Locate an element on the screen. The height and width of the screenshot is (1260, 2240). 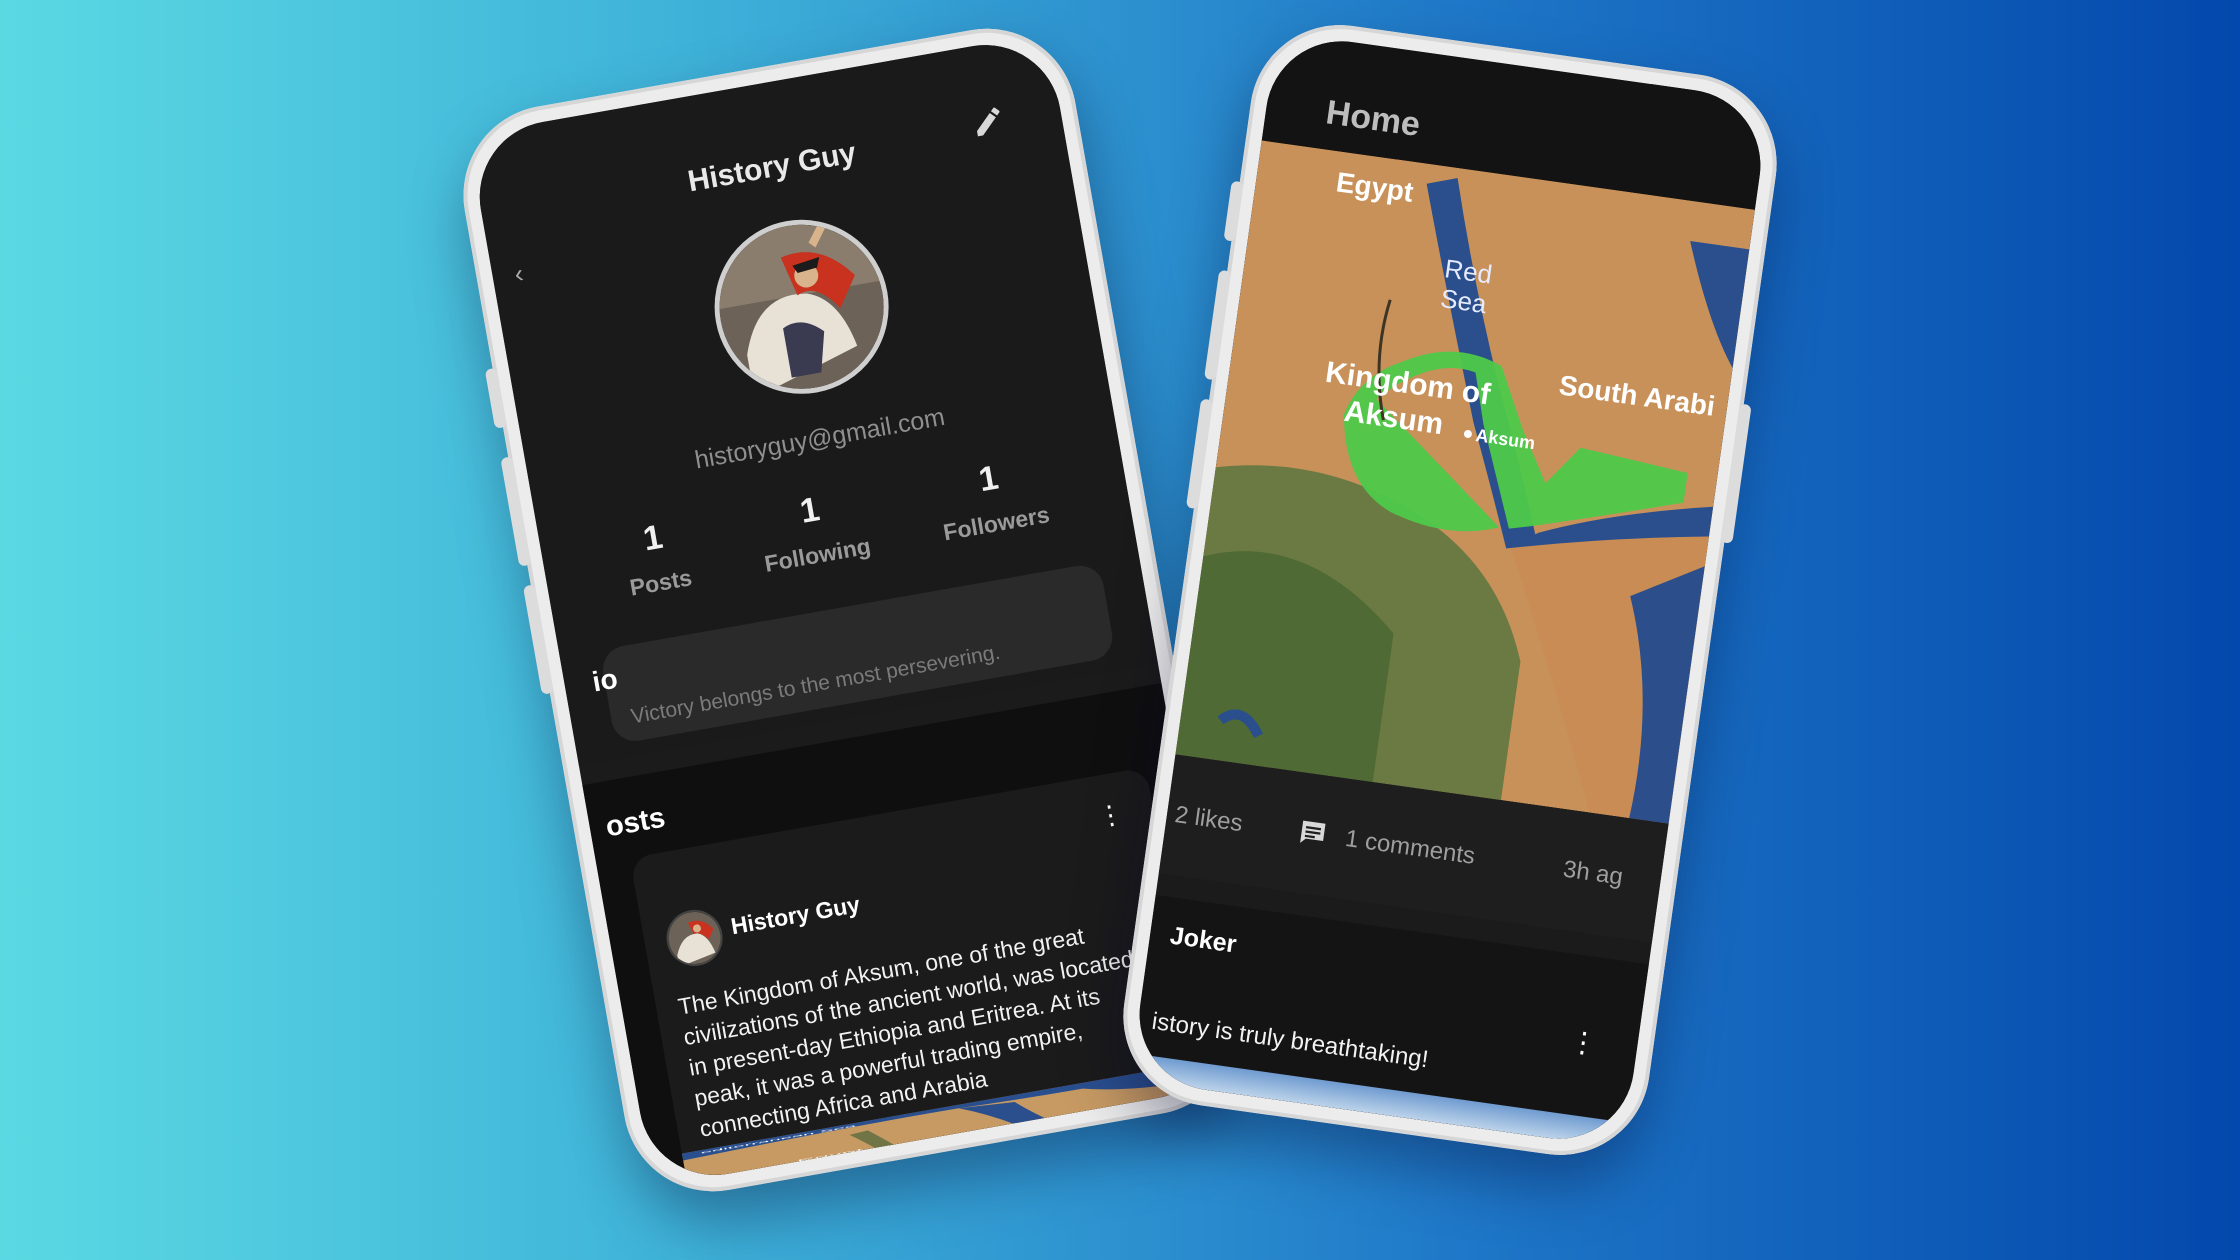
back-icon: ‹ is located at coordinates (519, 274).